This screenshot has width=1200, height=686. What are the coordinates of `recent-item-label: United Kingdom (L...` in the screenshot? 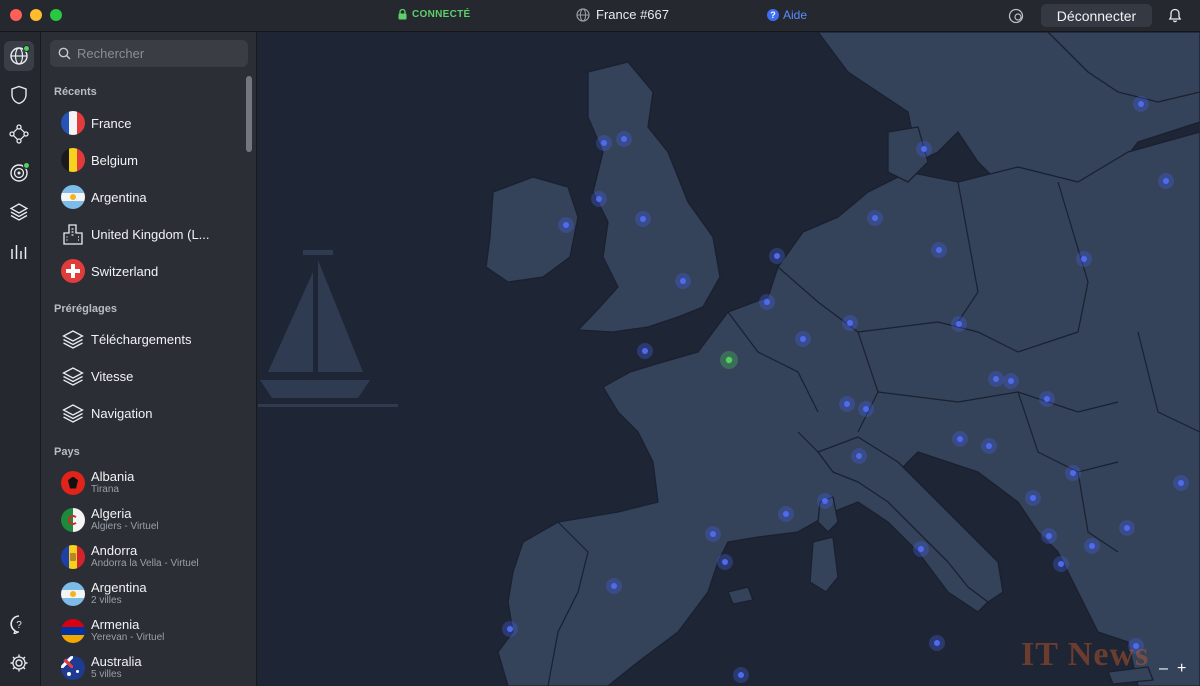 It's located at (150, 234).